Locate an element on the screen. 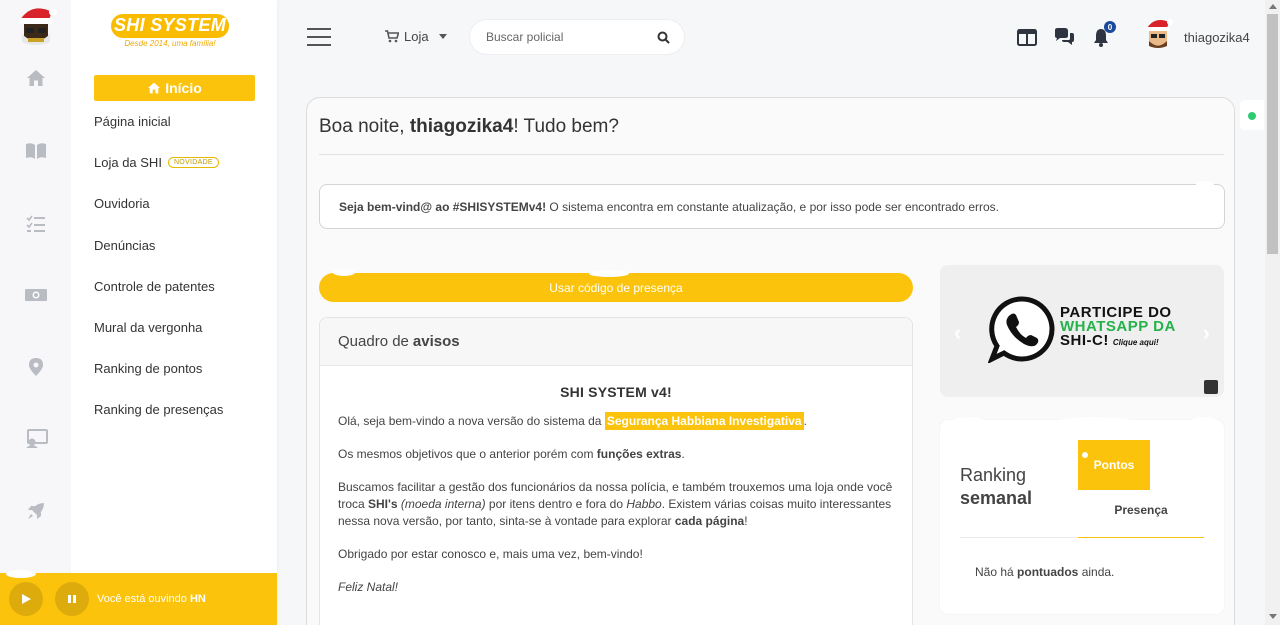  play-icon is located at coordinates (26, 599).